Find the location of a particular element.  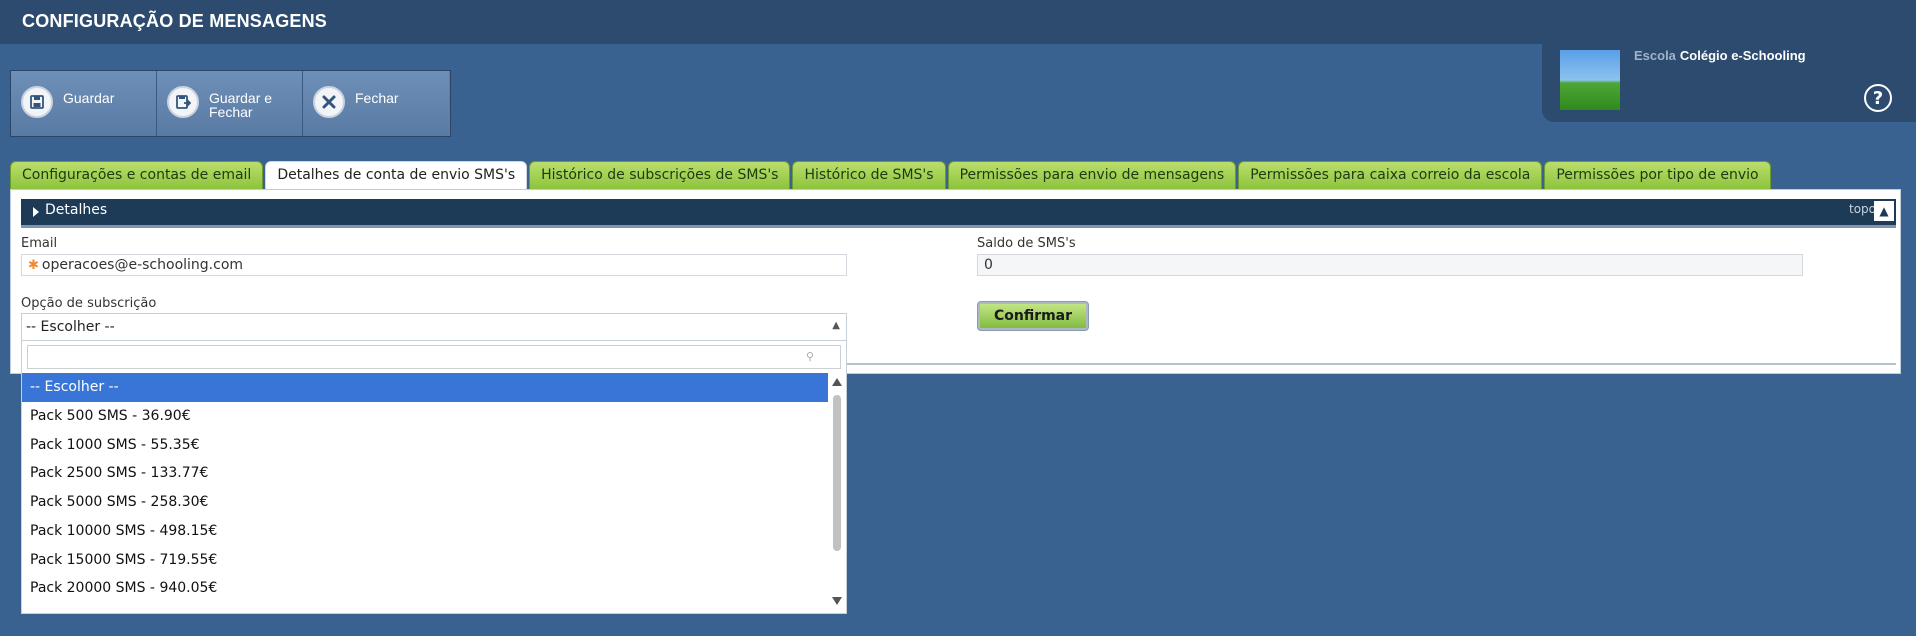

page-title: CONFIGURAÇÃO DE MENSAGENS is located at coordinates (175, 21).